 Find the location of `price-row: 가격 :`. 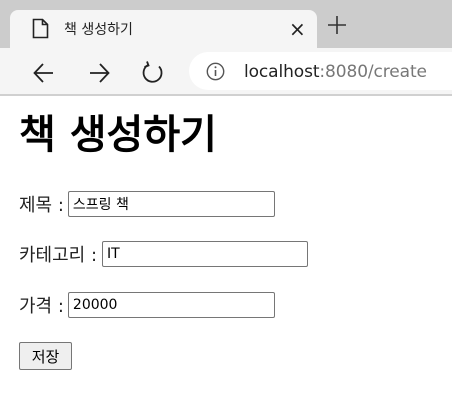

price-row: 가격 : is located at coordinates (147, 305).